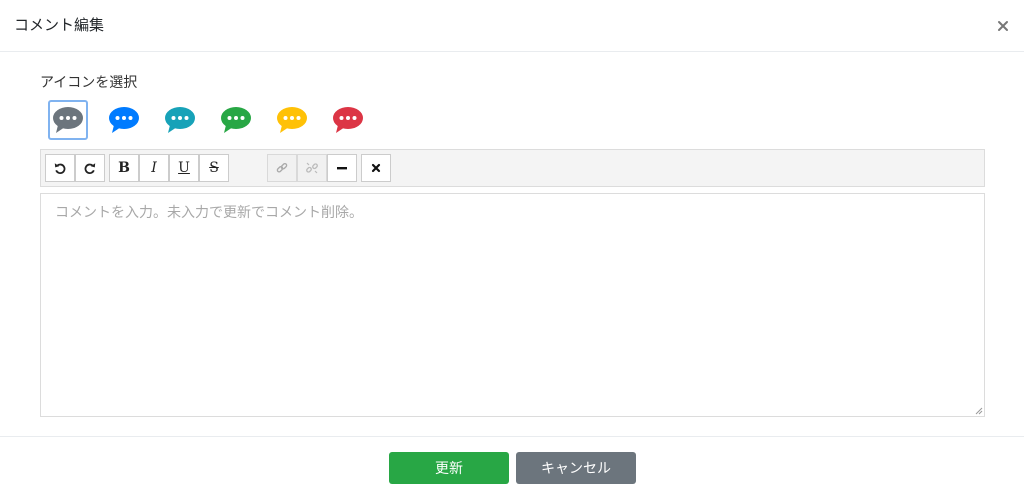  I want to click on close-icon, so click(1003, 26).